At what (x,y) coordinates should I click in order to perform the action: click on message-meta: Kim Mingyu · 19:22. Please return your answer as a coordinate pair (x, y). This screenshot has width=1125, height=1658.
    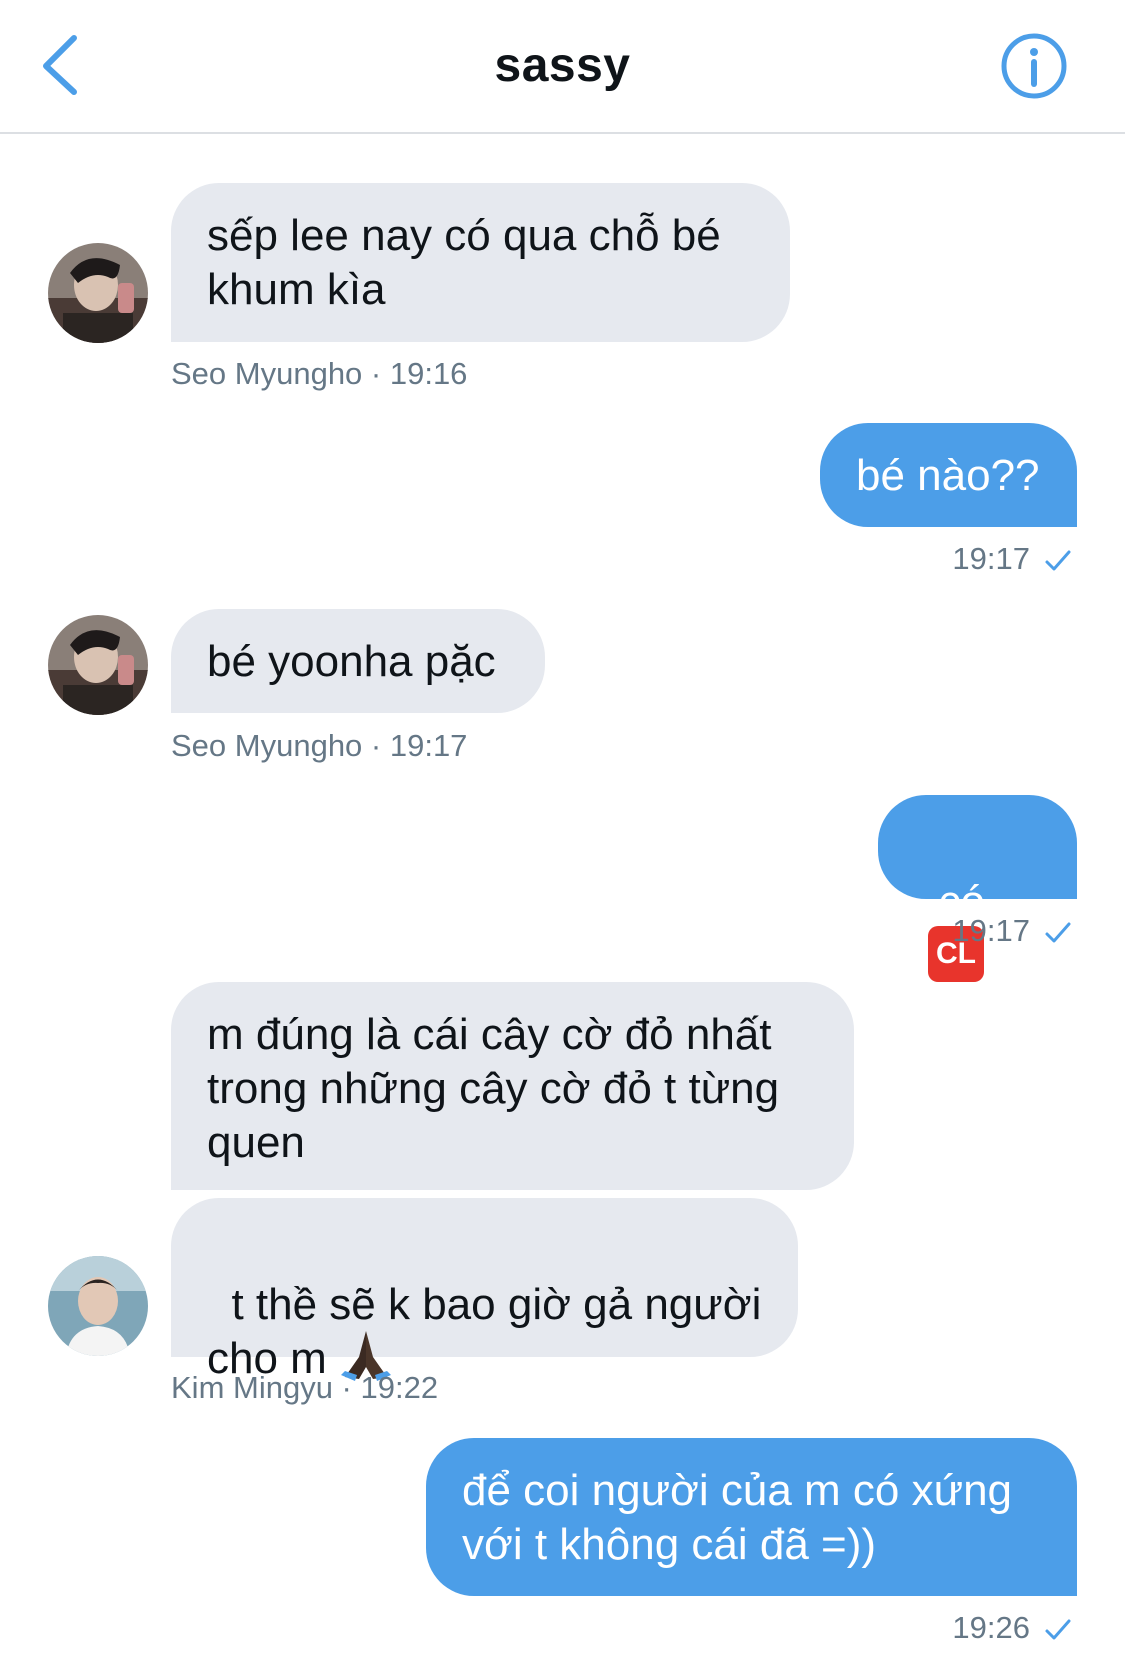
    Looking at the image, I should click on (305, 1387).